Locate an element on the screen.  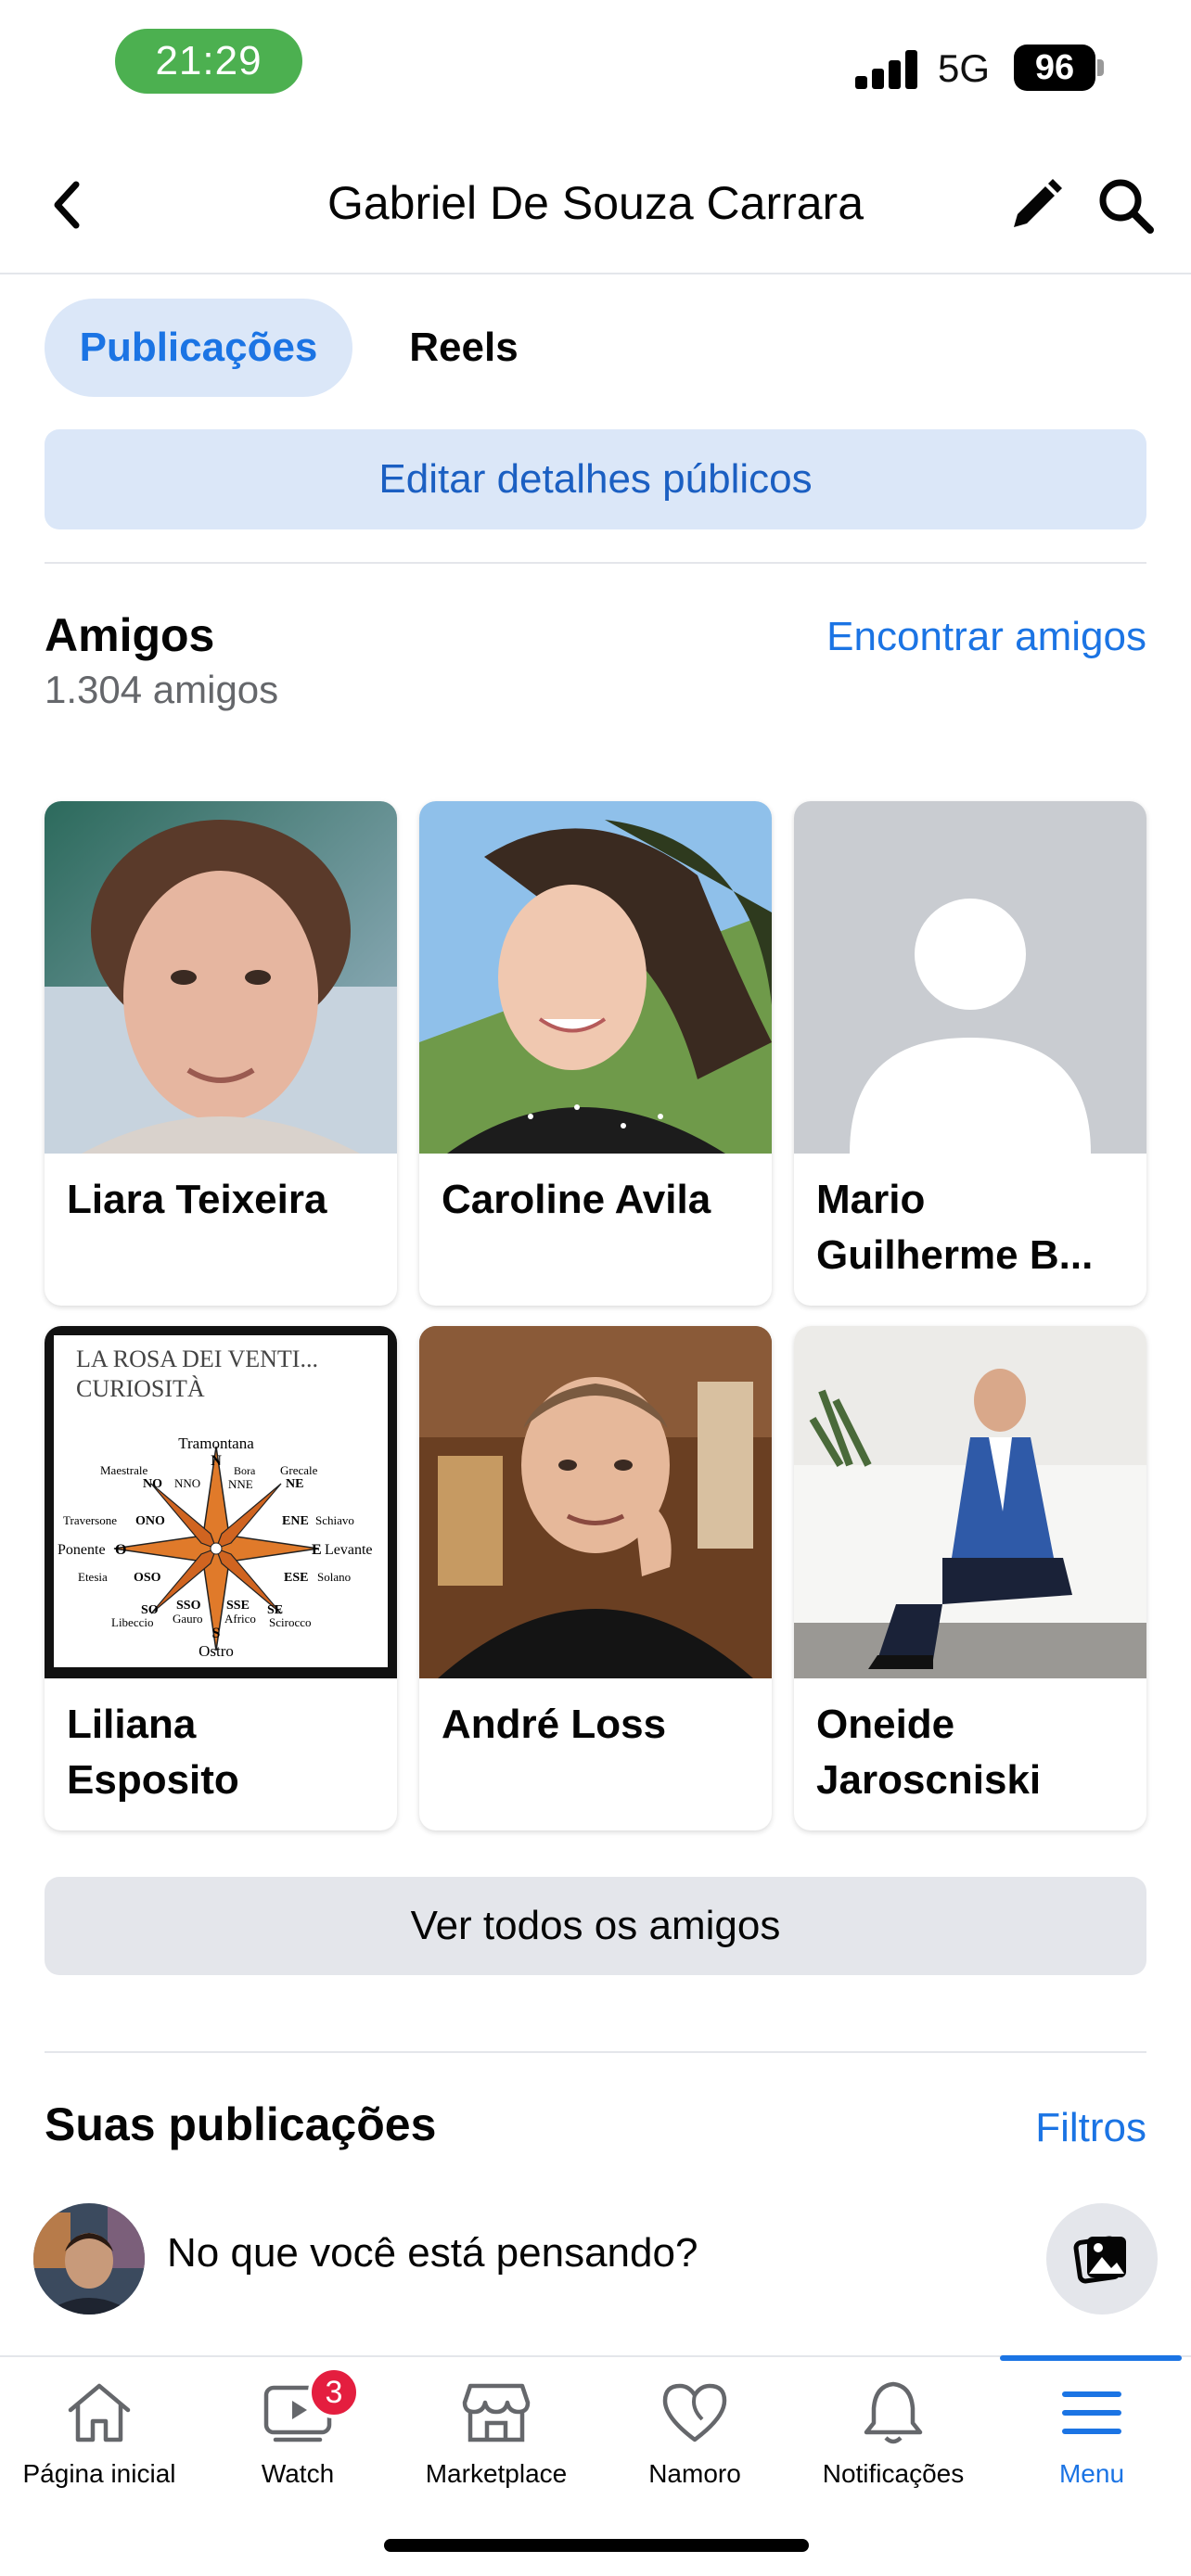
svg-text: SSO is located at coordinates (188, 1606).